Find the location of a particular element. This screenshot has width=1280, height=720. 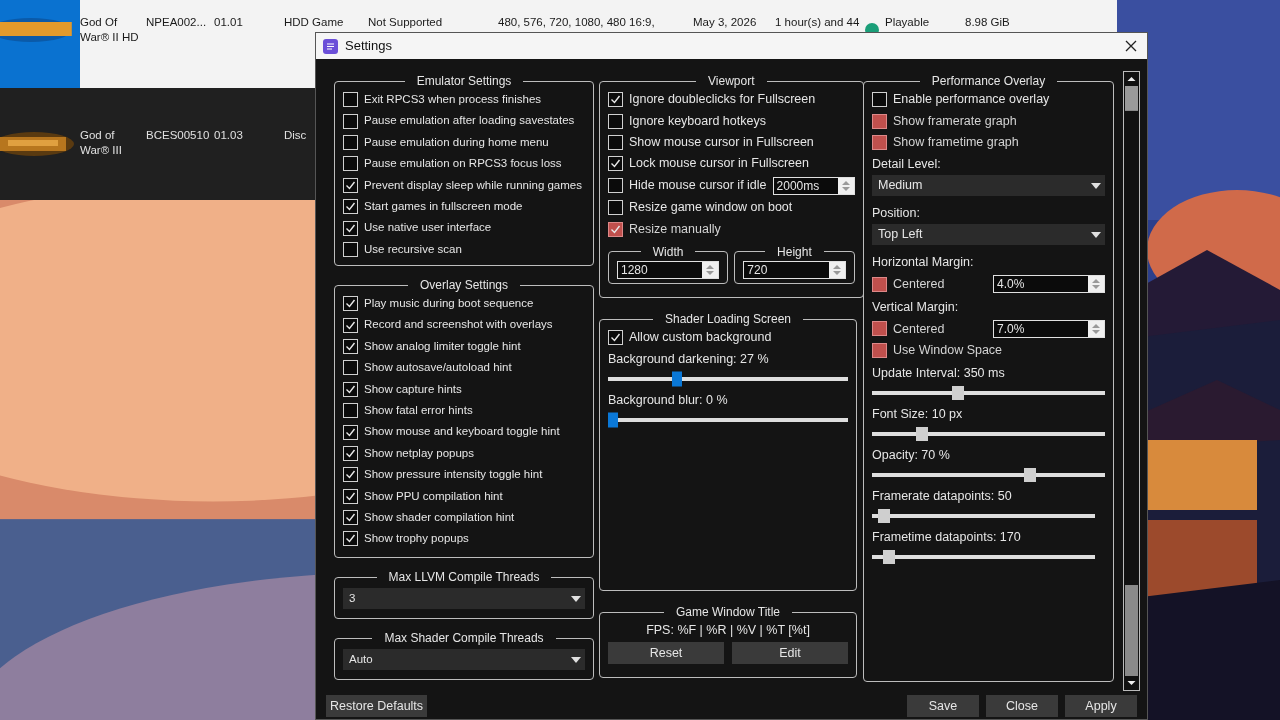

checkbox-label: Show trophy popups is located at coordinates (416, 539).